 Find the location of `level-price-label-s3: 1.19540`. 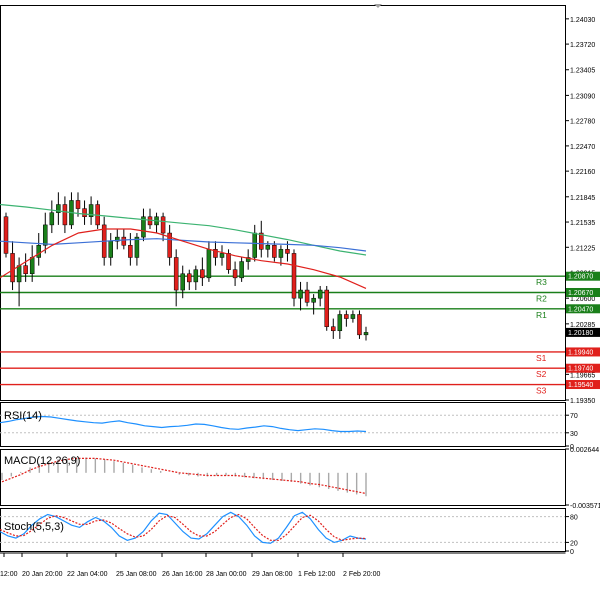

level-price-label-s3: 1.19540 is located at coordinates (580, 385).